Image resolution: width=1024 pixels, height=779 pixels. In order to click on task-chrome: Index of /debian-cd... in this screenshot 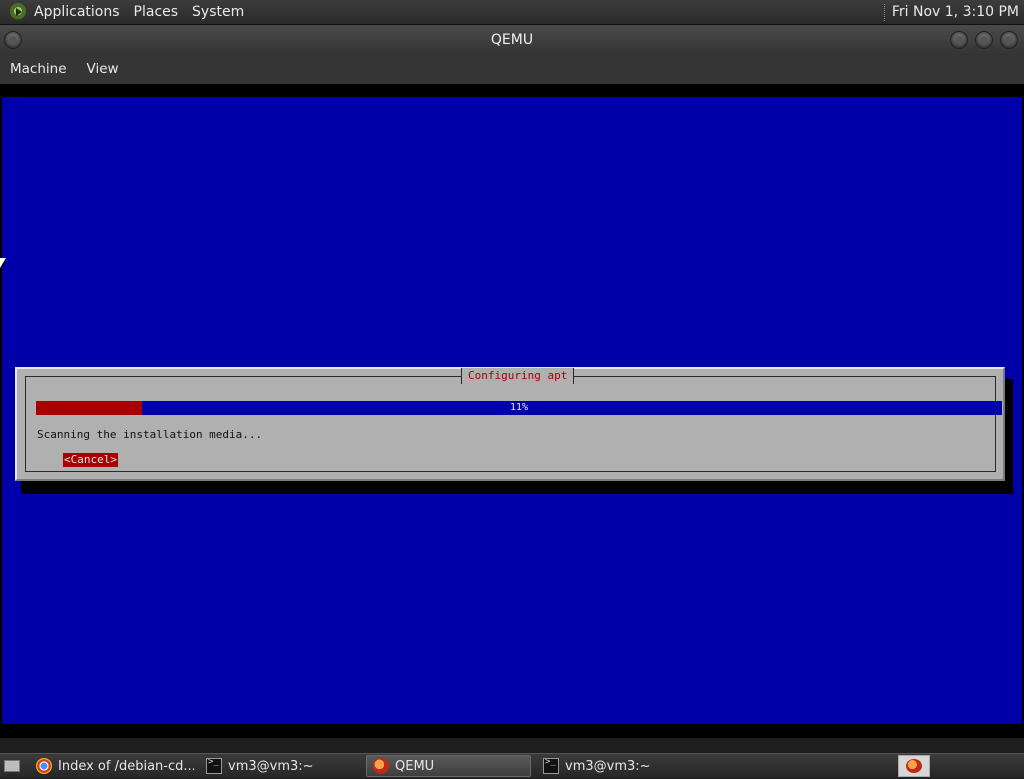, I will do `click(112, 766)`.